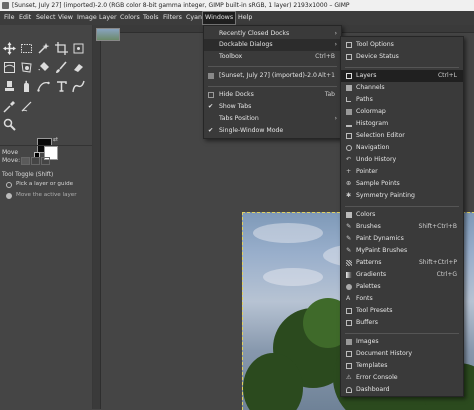 The image size is (474, 410). What do you see at coordinates (272, 76) in the screenshot?
I see `menu-item-image-window: [Sunset, July 27] (imported)-2.0 Alt+1` at bounding box center [272, 76].